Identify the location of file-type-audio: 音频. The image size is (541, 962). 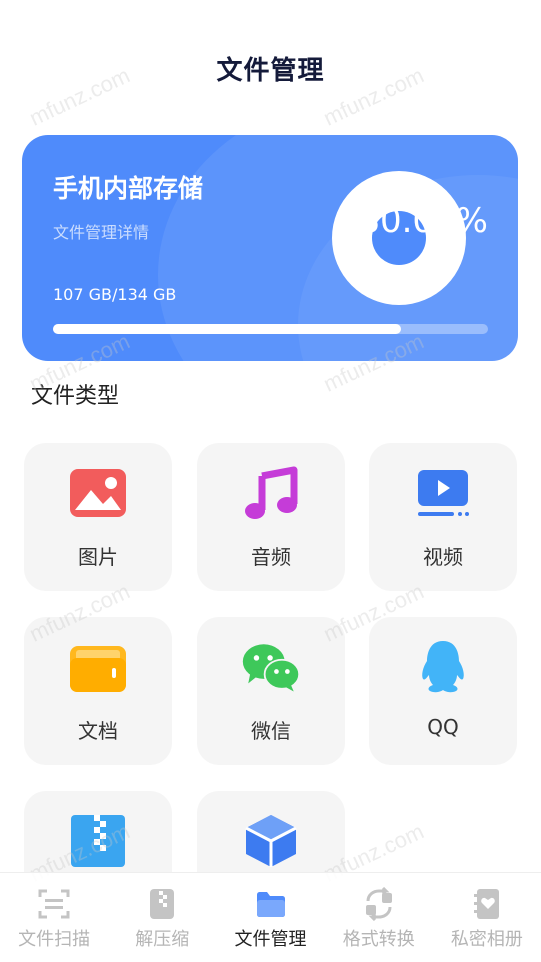
(271, 517).